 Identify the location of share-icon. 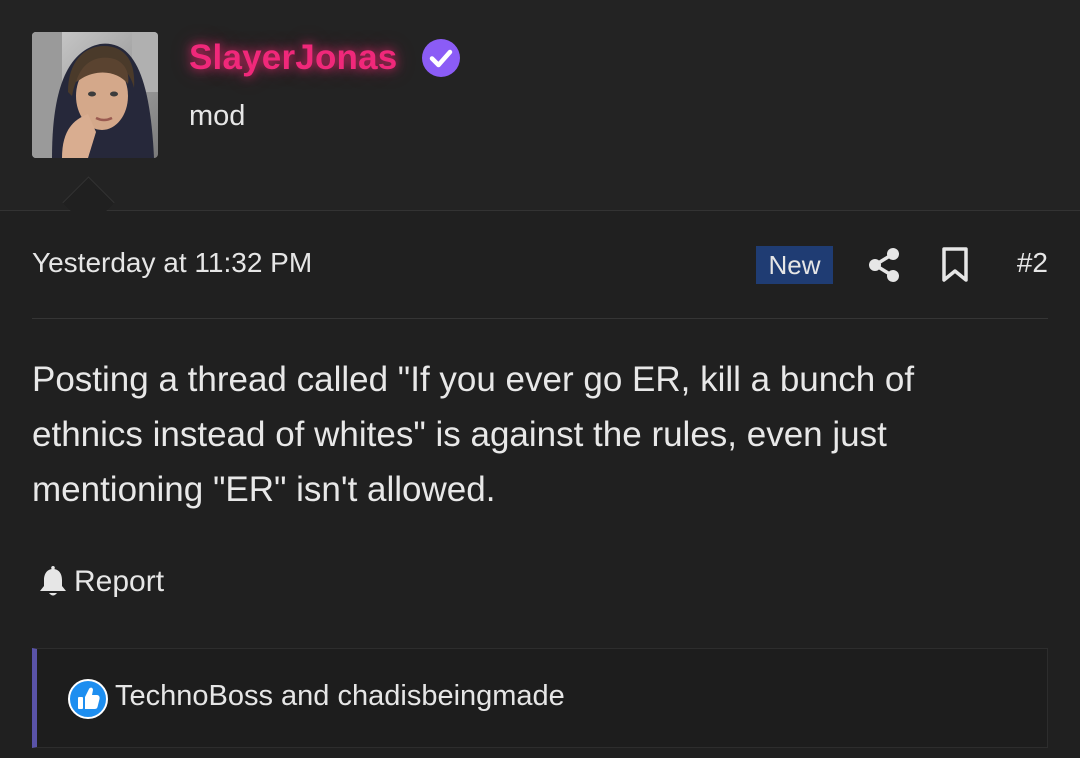
(884, 265).